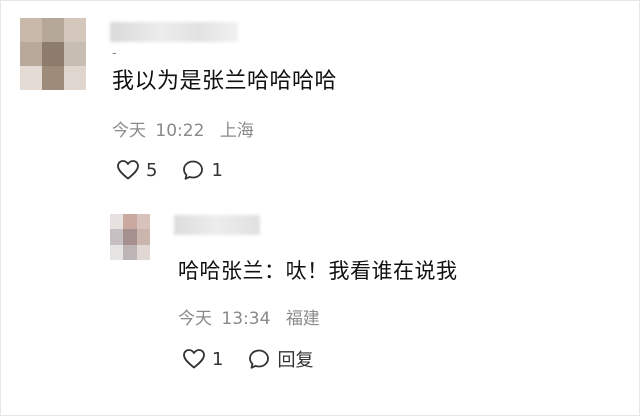  I want to click on username-suffix: -, so click(114, 53).